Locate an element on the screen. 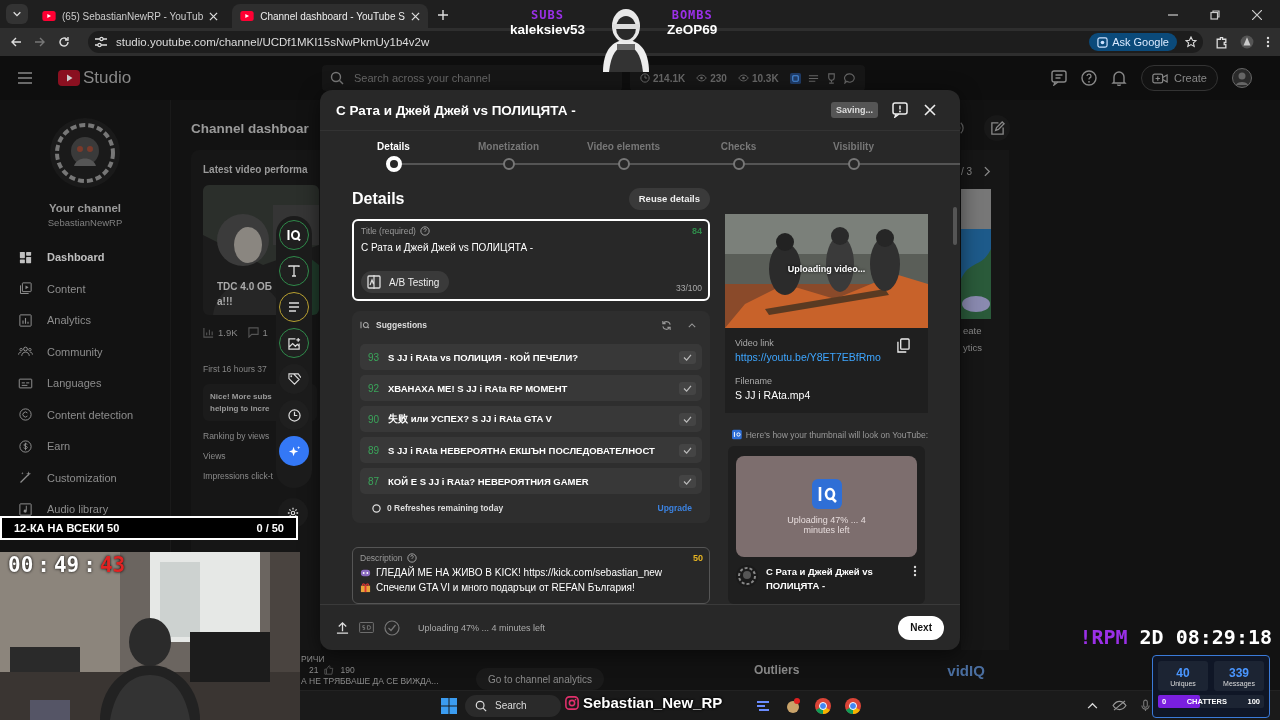 The width and height of the screenshot is (1280, 720). text-icon is located at coordinates (294, 271).